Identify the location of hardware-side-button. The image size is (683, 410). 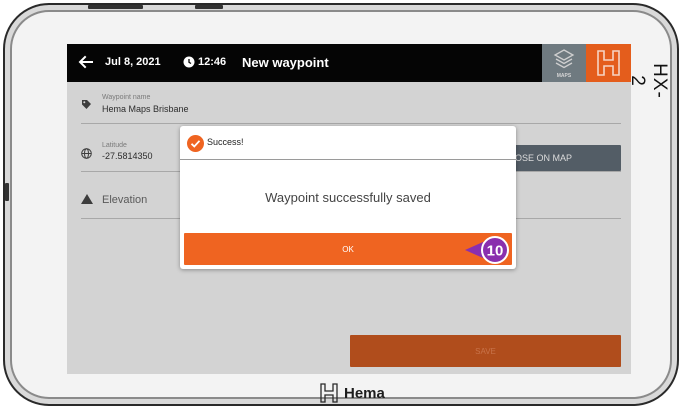
(7, 192).